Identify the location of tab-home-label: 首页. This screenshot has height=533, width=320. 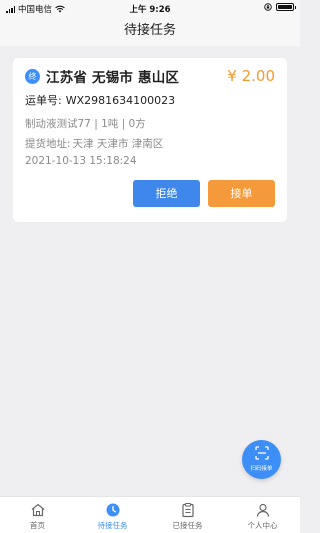
(37, 525).